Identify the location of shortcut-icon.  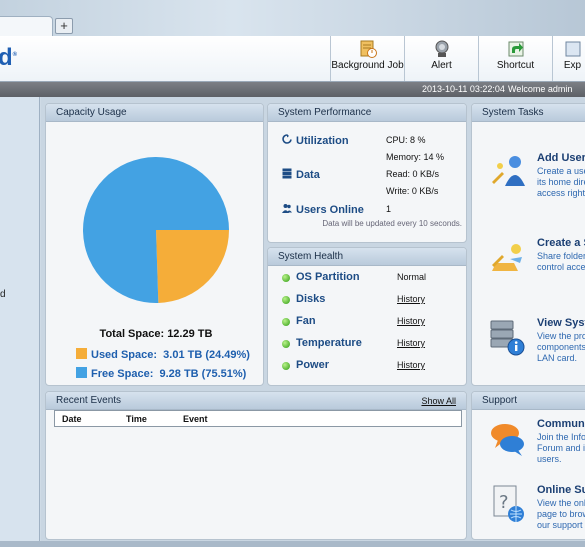
(515, 49).